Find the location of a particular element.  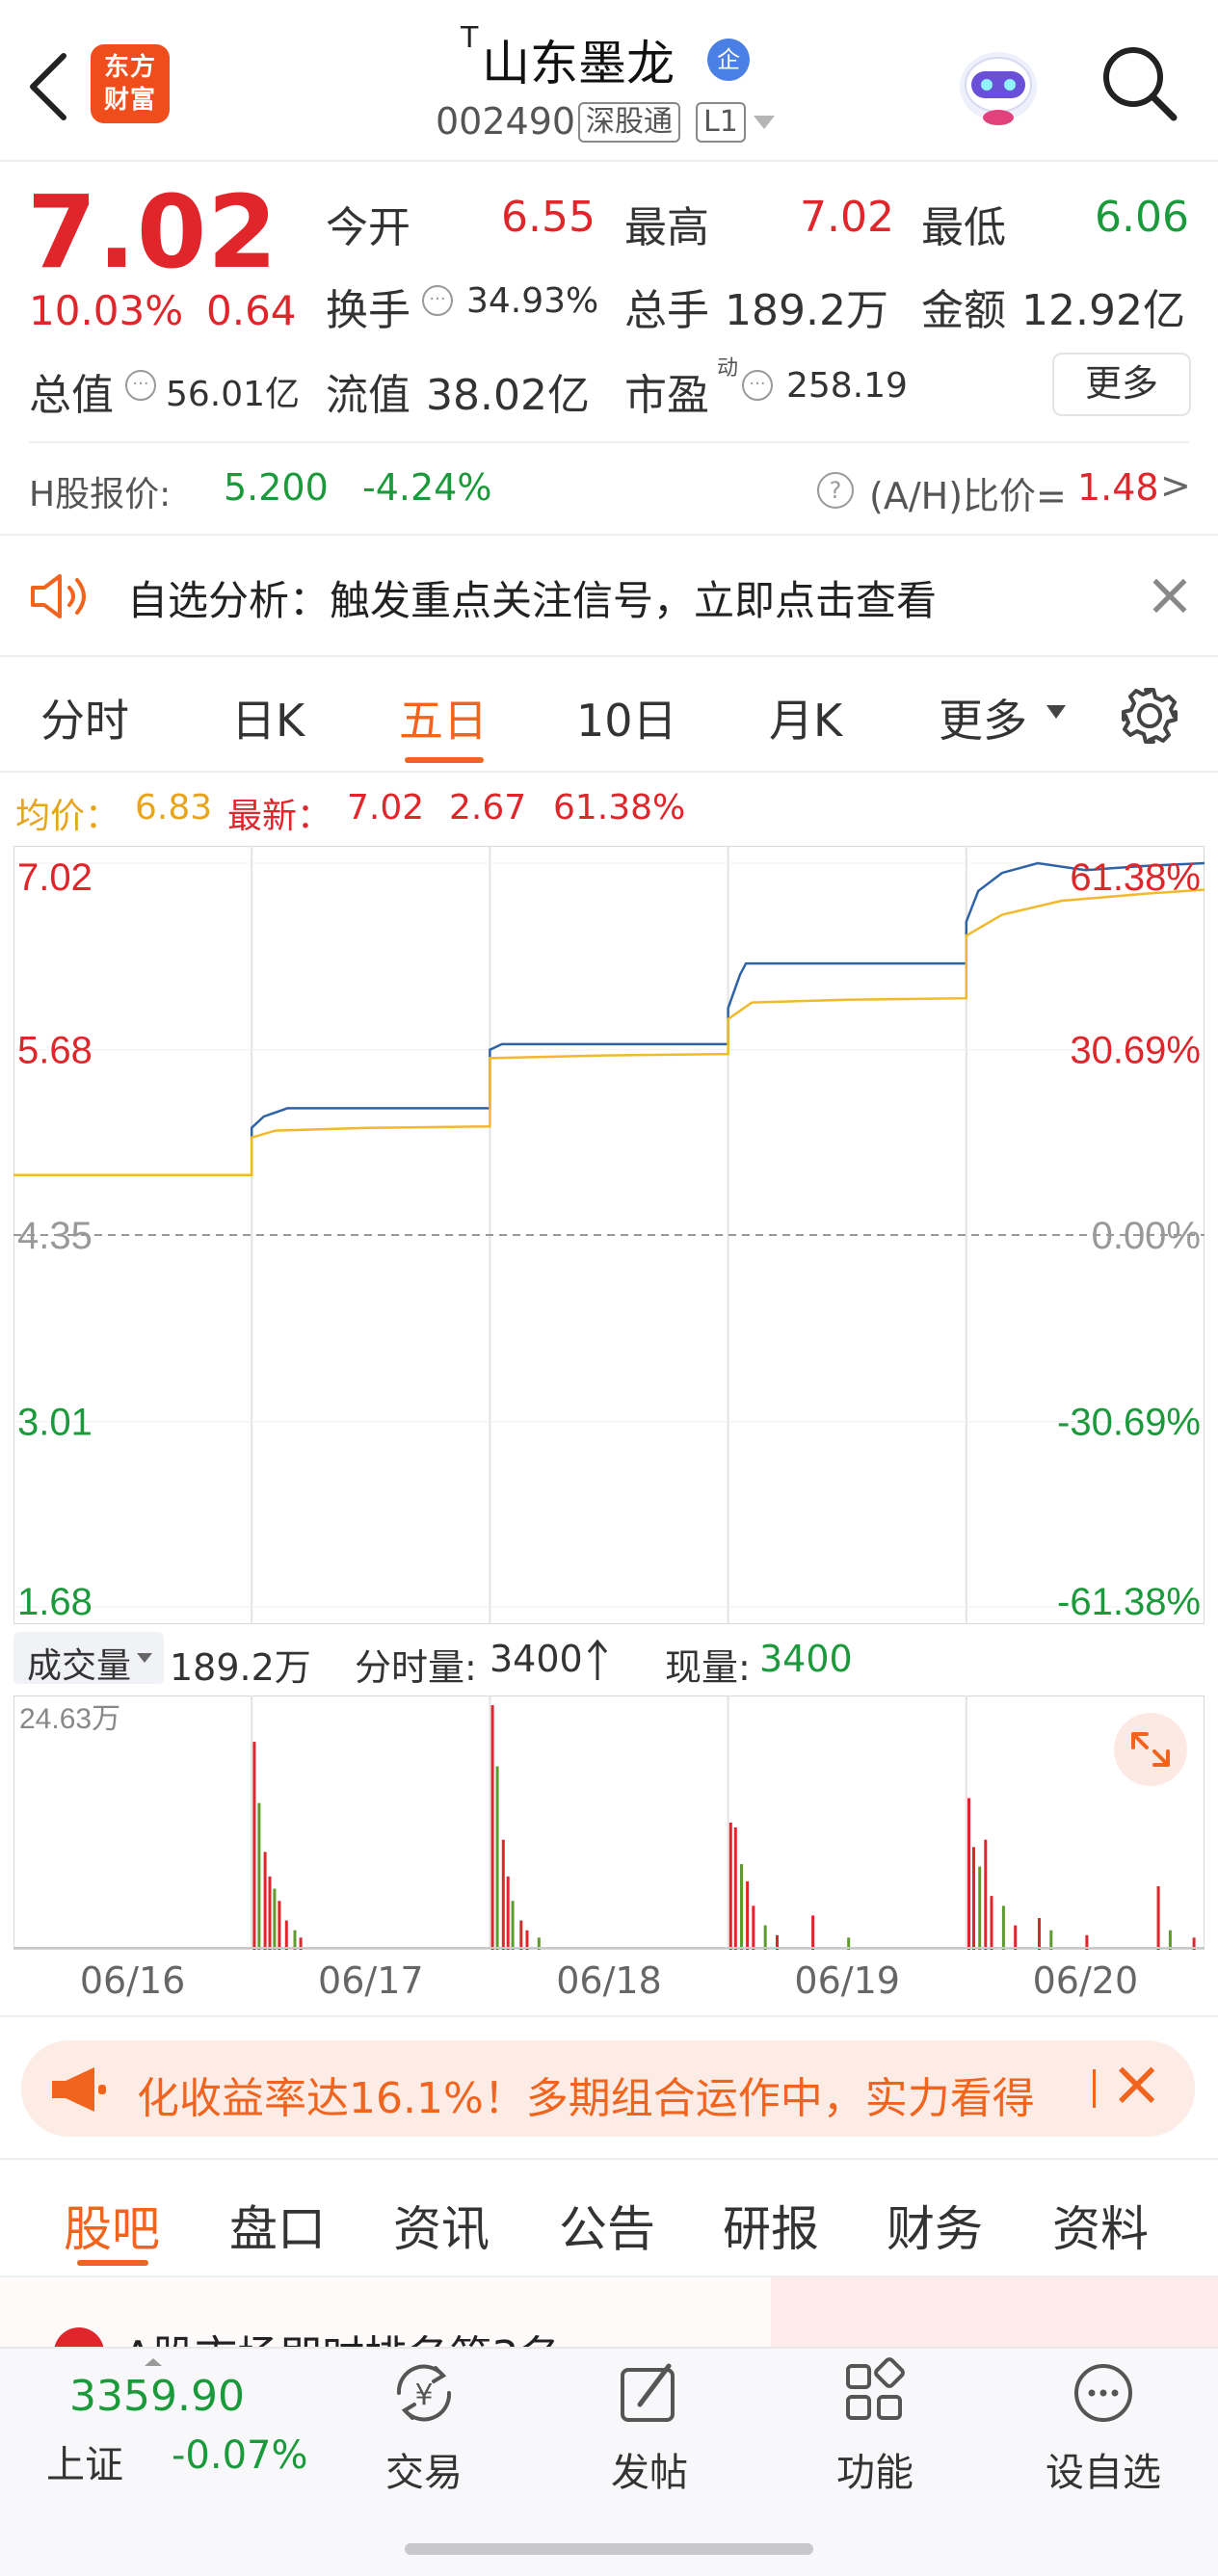

post-nav: 发帖 is located at coordinates (650, 2426).